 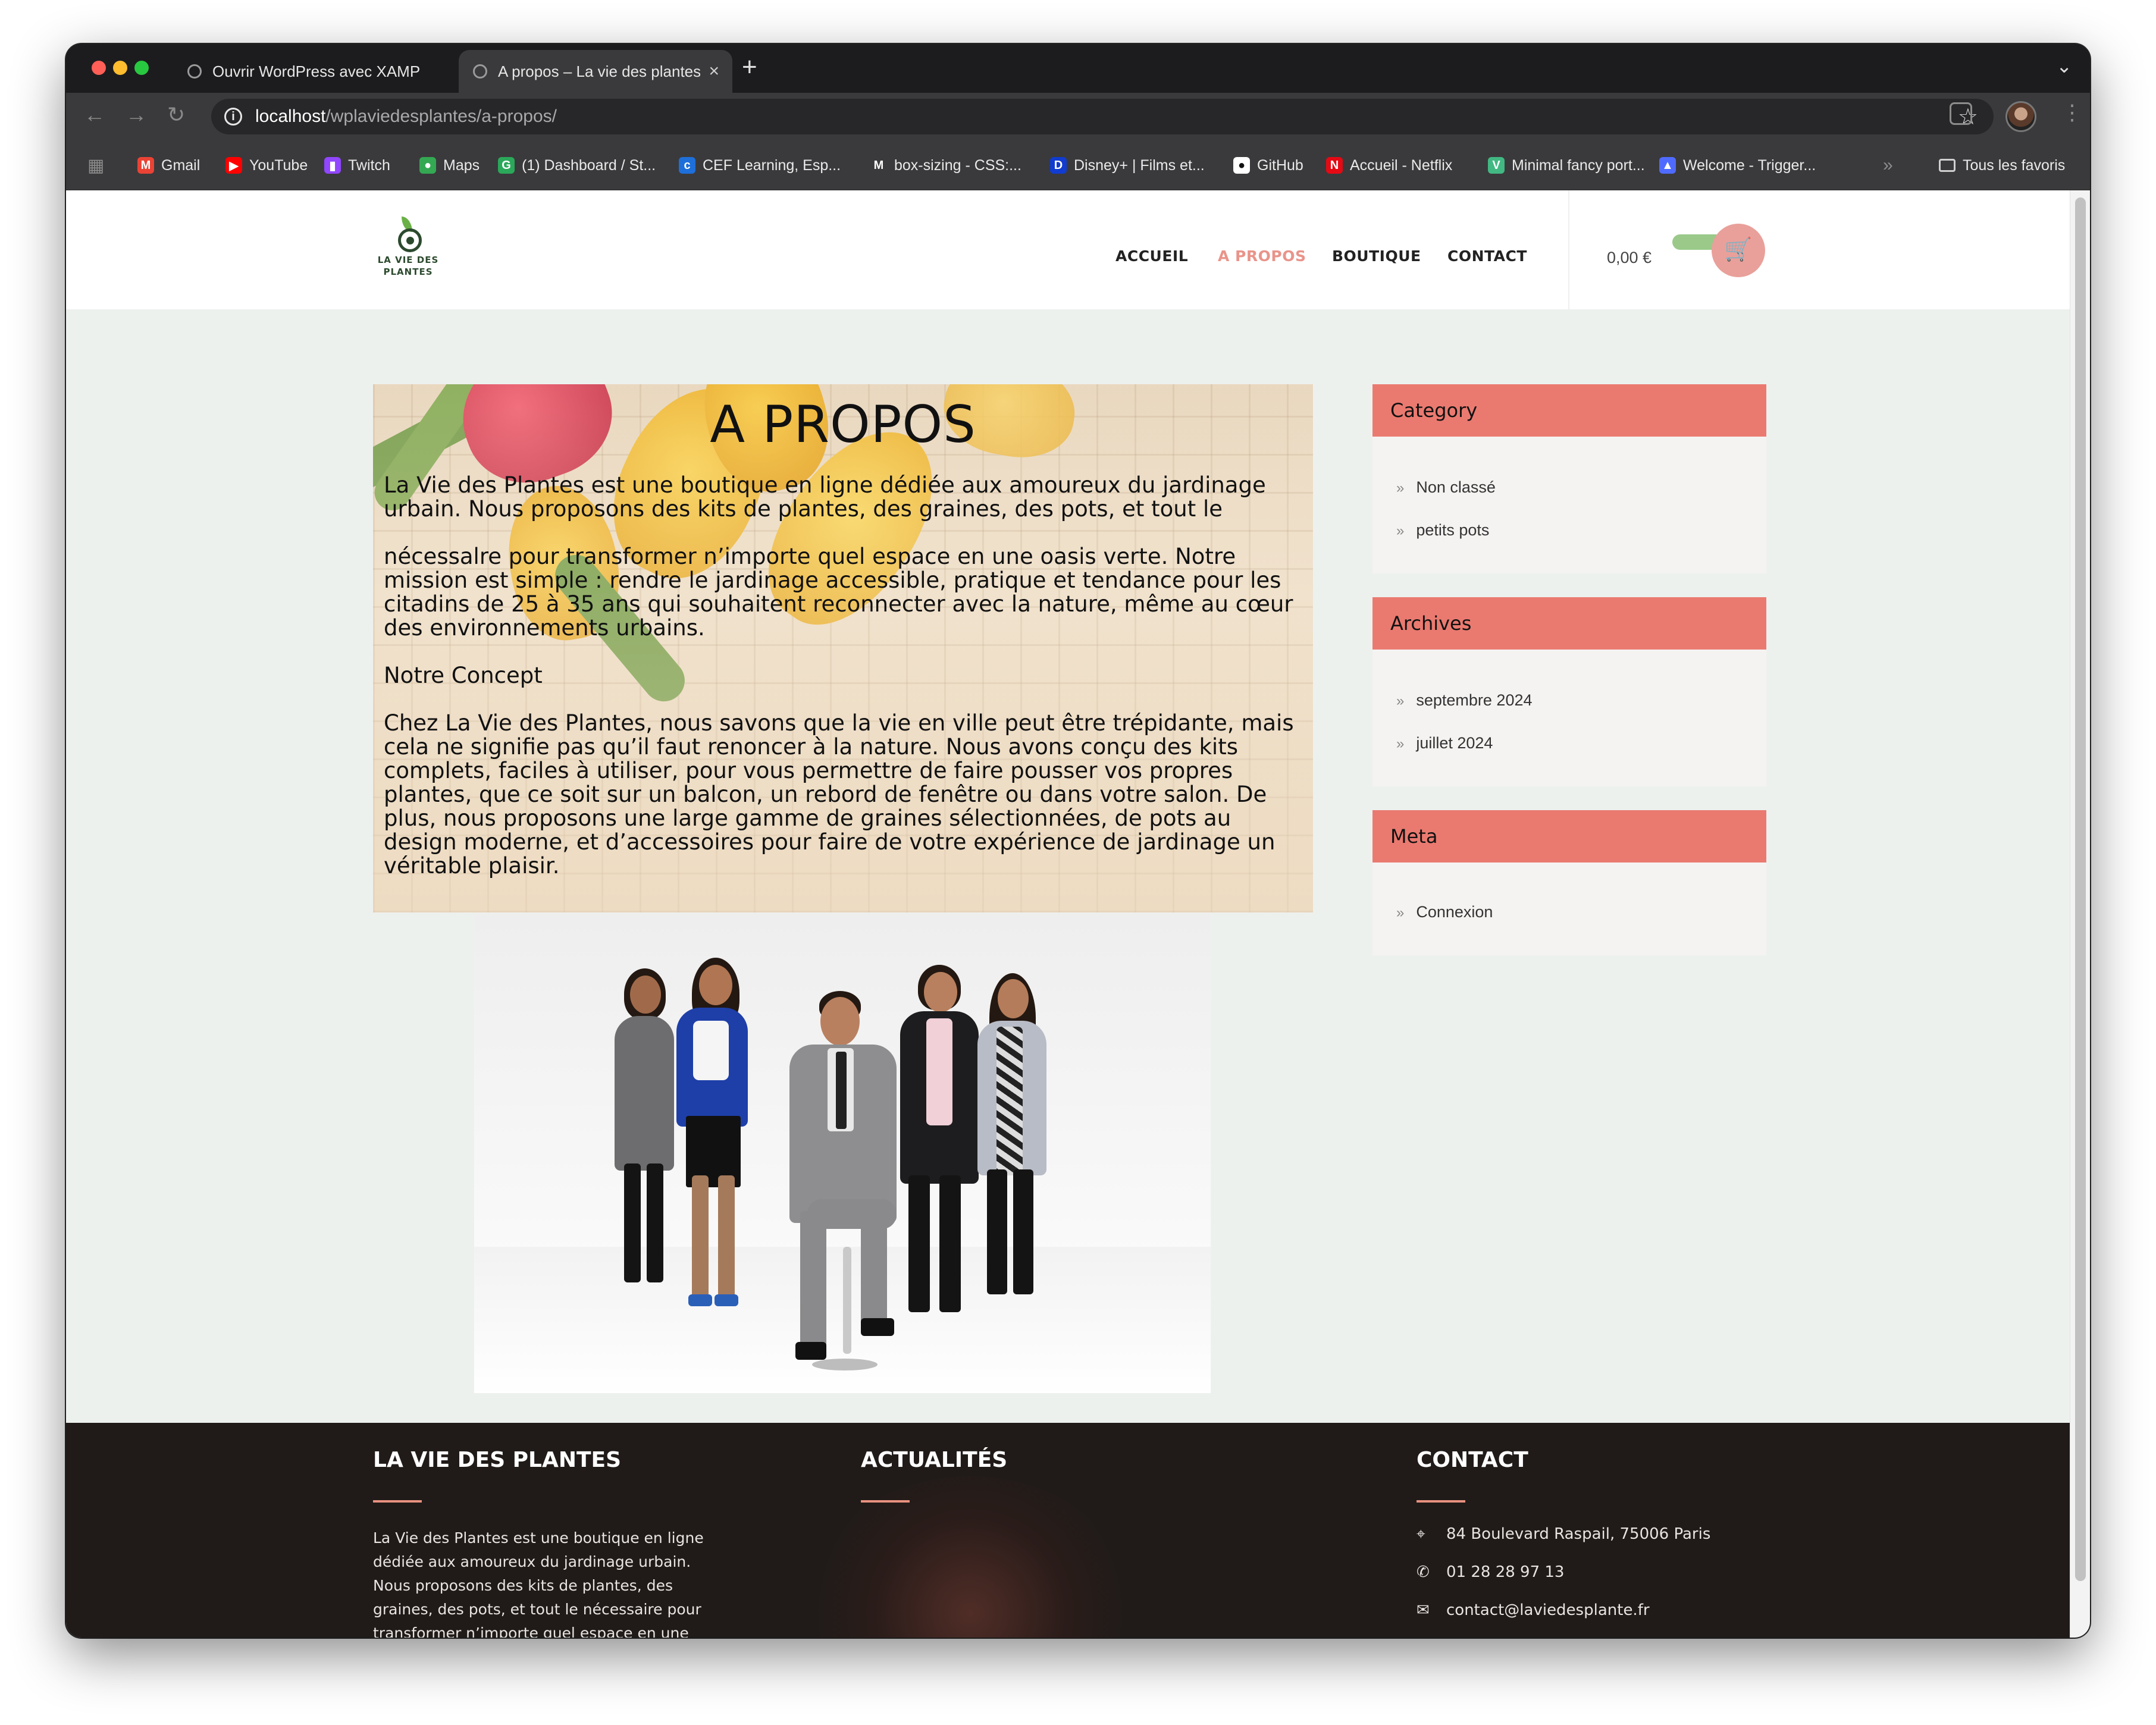 I want to click on url-host: localhost, so click(x=290, y=116).